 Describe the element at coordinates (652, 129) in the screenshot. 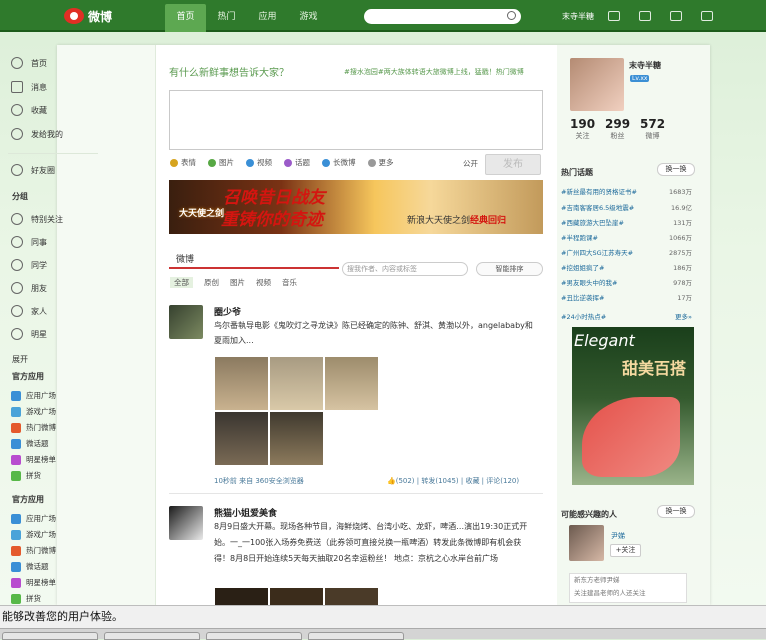

I see `stat-weibo: 572 微博` at that location.